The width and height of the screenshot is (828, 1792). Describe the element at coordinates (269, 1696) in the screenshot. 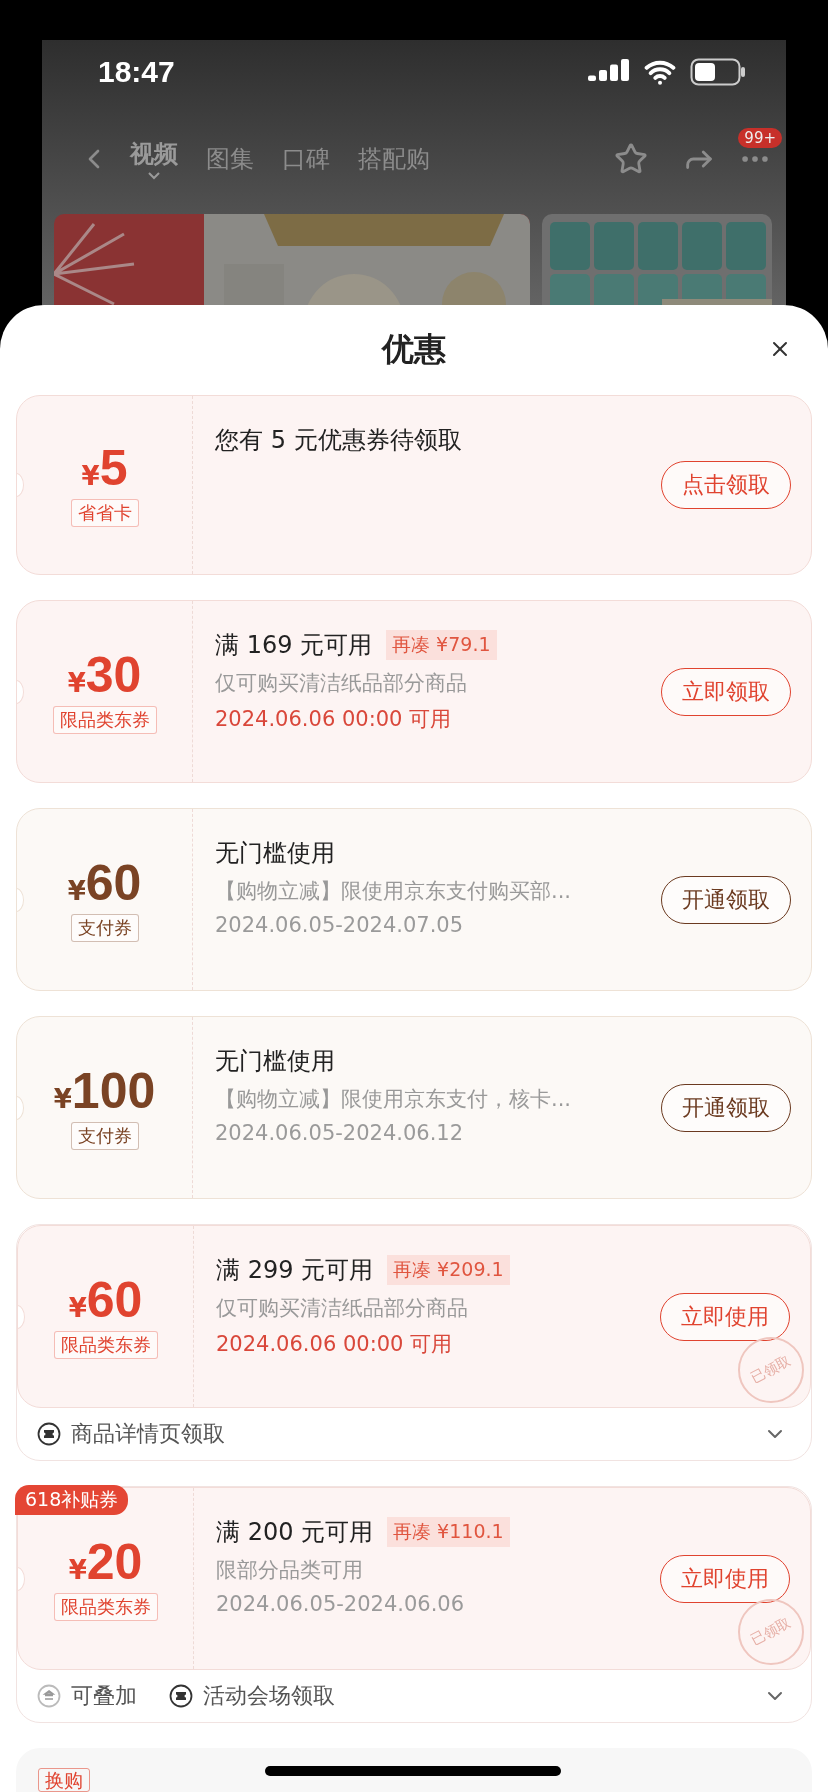

I see `coupon-note: 活动会场领取` at that location.